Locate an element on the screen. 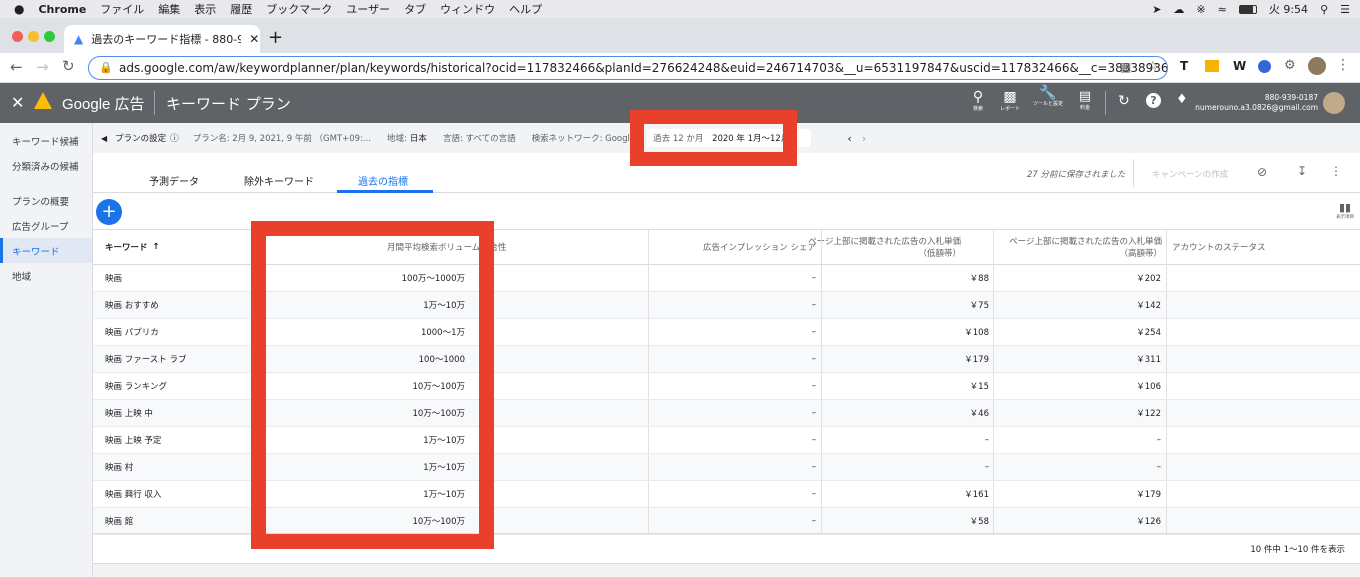 The height and width of the screenshot is (577, 1360). sidebar-item-label: キーワード候補 is located at coordinates (45, 142).